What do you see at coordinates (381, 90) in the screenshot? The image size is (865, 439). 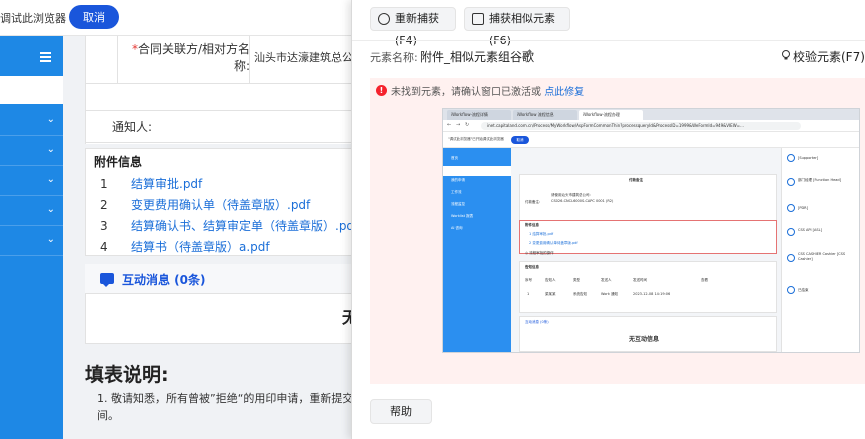 I see `error-icon: !` at bounding box center [381, 90].